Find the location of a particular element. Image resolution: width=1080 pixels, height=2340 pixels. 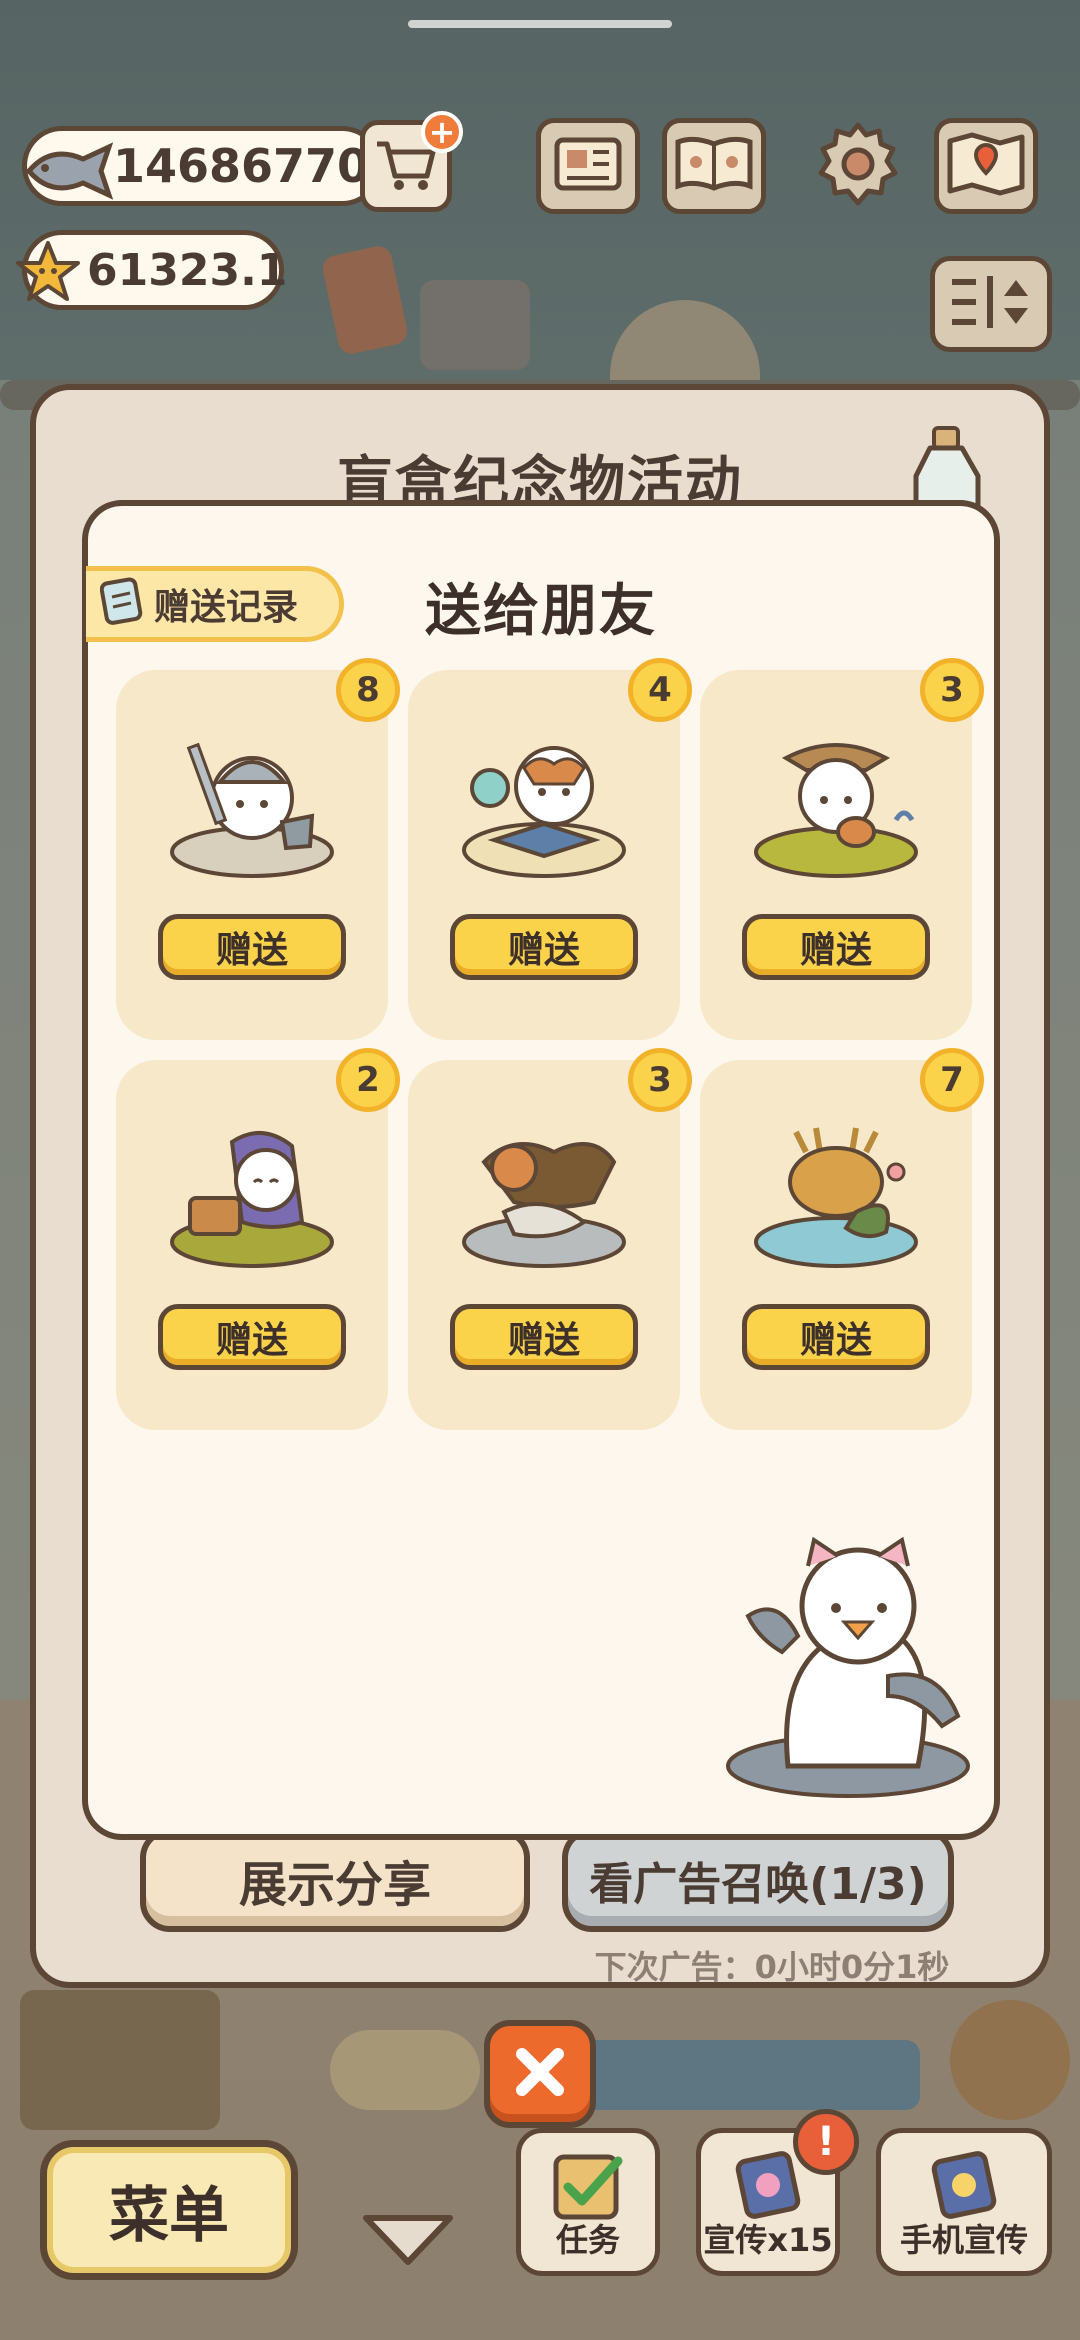

item-count-badge: 8 is located at coordinates (368, 690).